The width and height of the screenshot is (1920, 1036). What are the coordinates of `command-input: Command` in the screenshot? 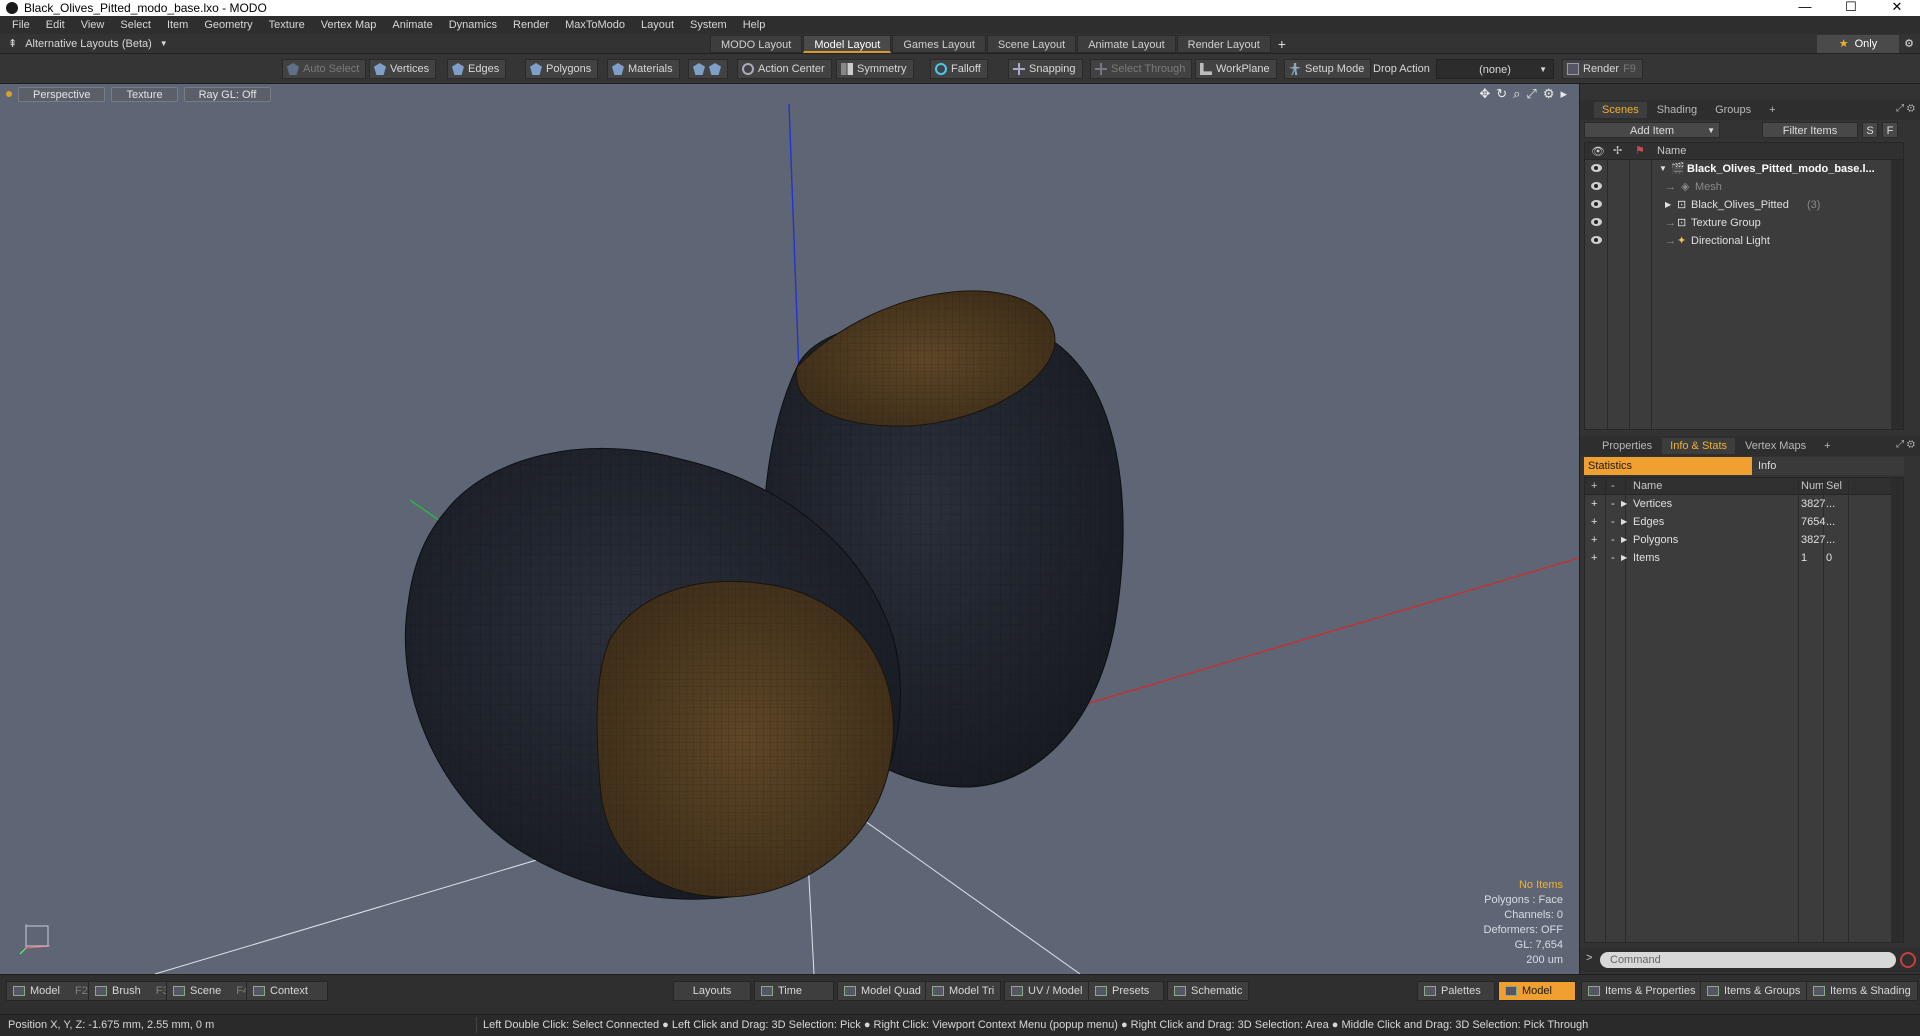 It's located at (1748, 960).